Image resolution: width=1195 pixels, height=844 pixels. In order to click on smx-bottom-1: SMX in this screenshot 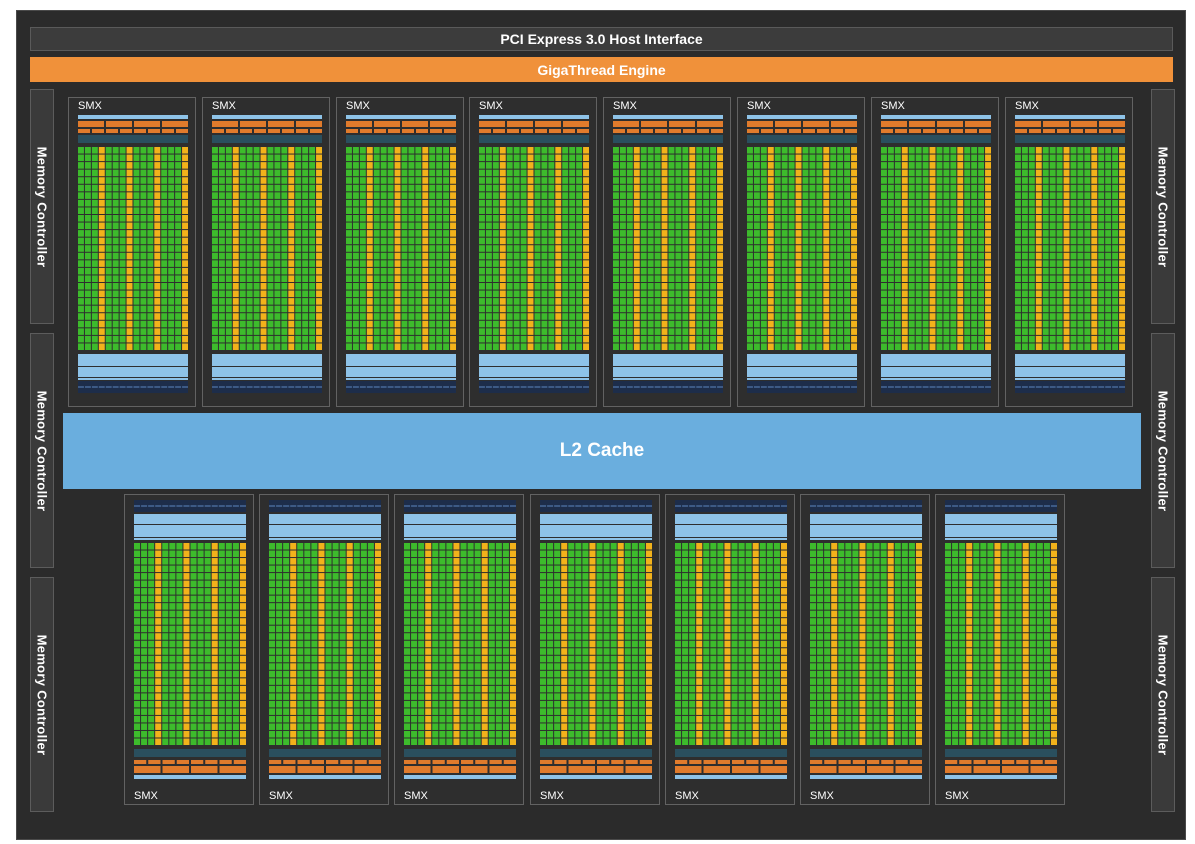, I will do `click(189, 649)`.